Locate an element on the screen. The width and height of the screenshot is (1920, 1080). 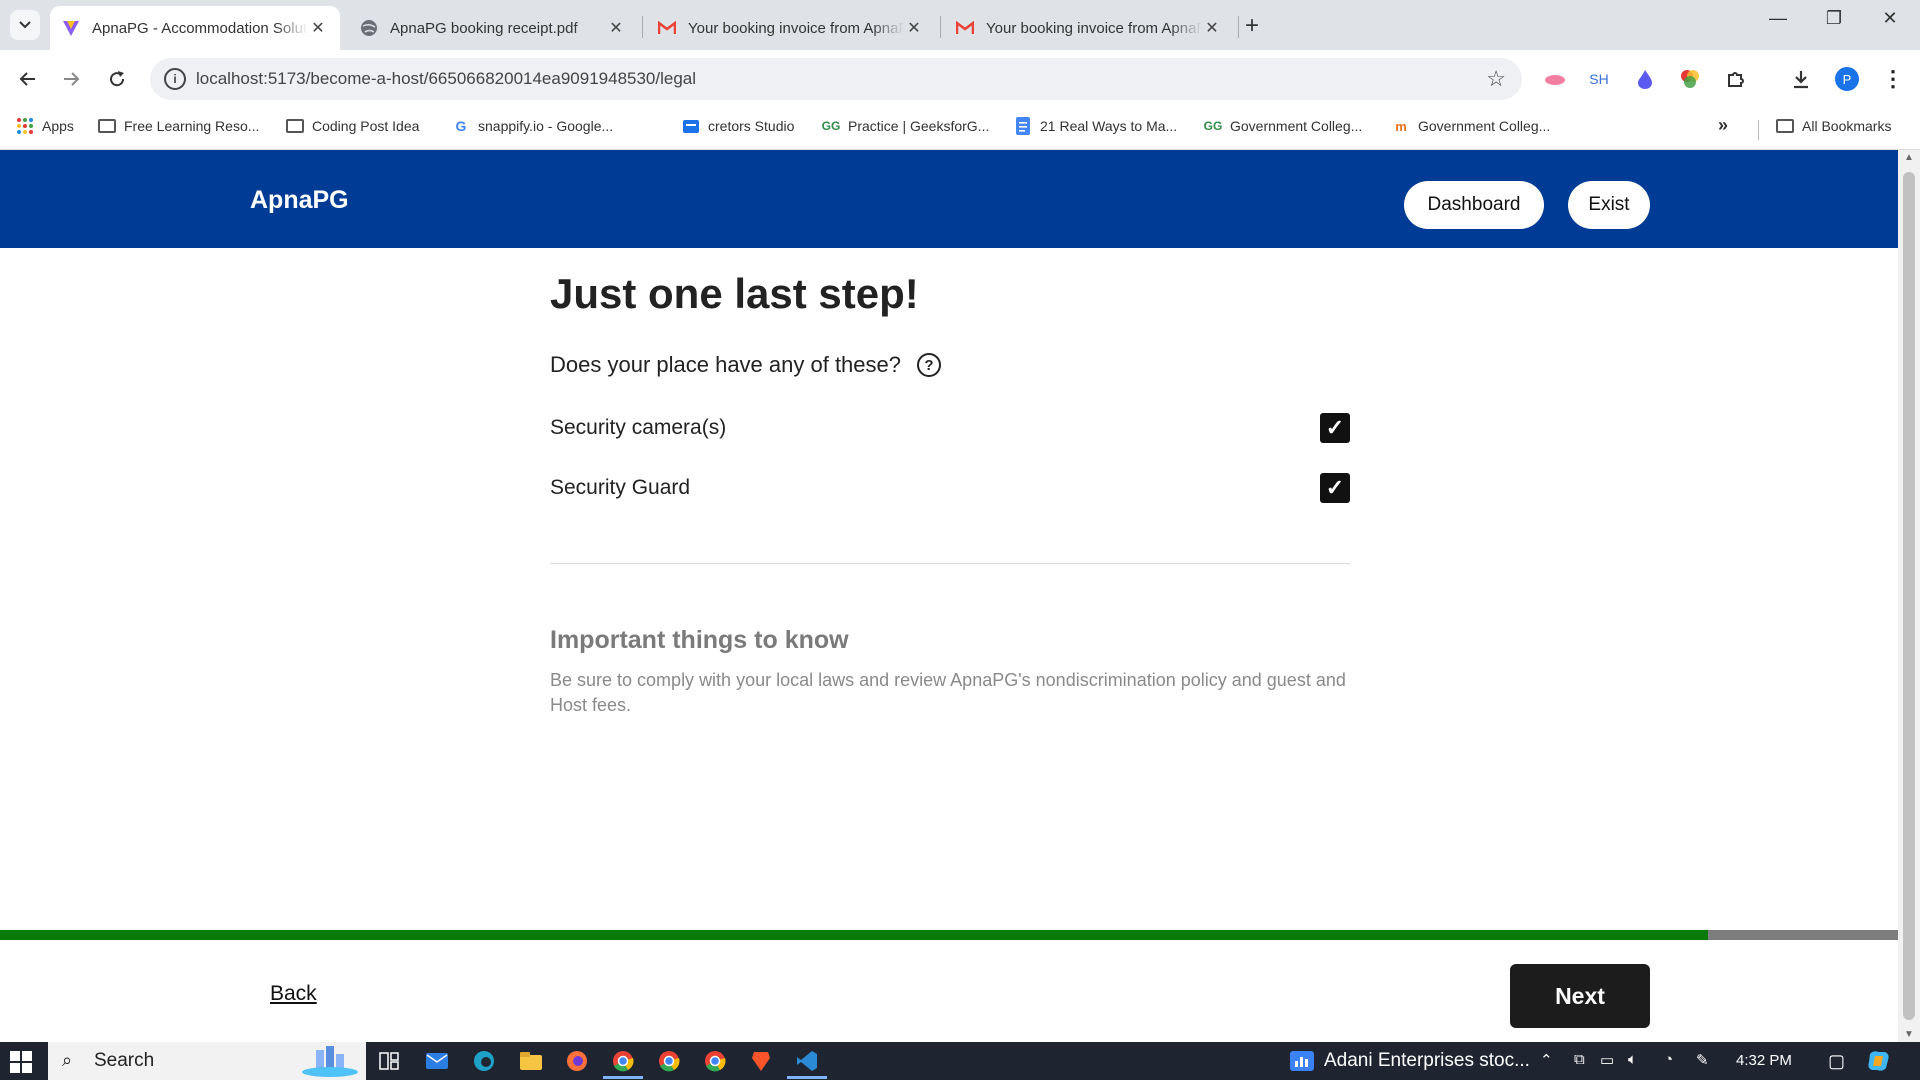
taskbar-search-box: ⌕ Search is located at coordinates (207, 1061).